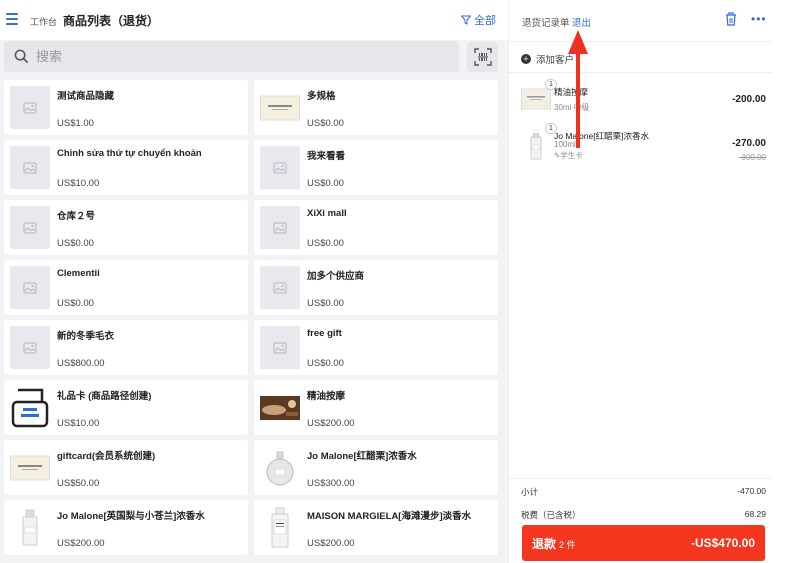 The height and width of the screenshot is (563, 799). I want to click on filter-label: 全部, so click(485, 21).